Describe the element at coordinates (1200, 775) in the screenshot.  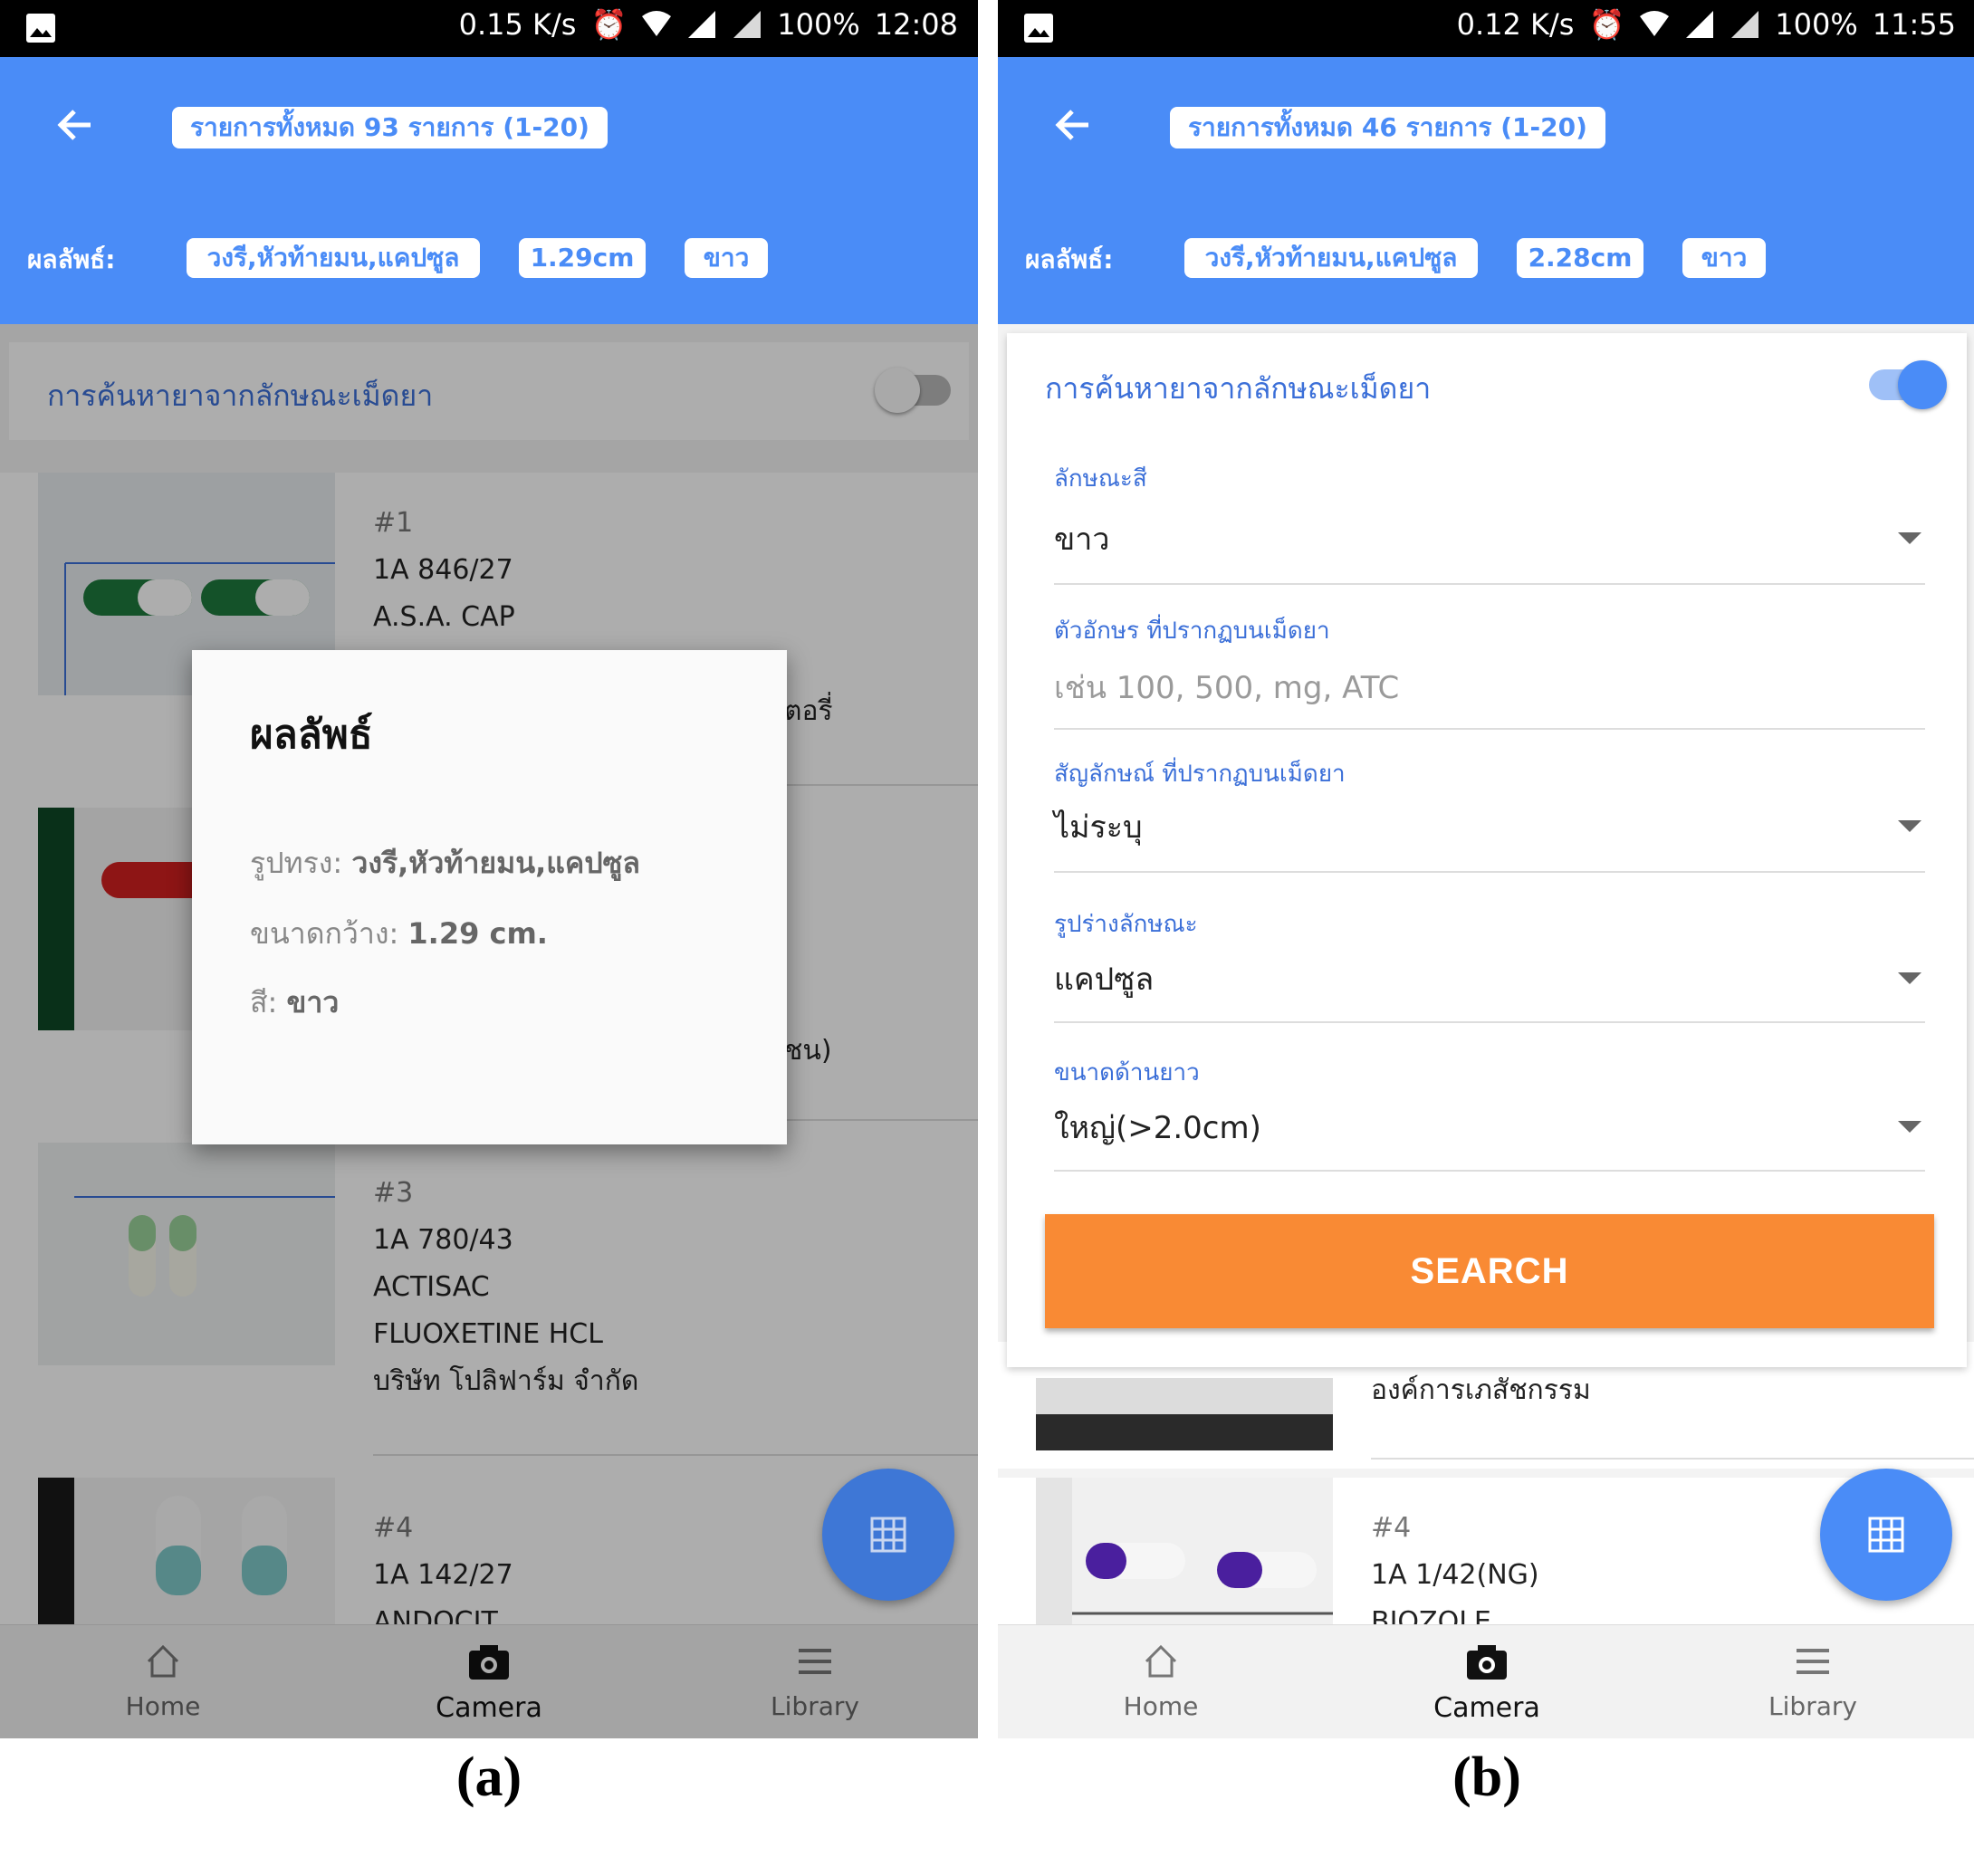
I see `symbol-dropdown-label: สัญลักษณ์ ที่ปรากฏบนเม็ดยา` at that location.